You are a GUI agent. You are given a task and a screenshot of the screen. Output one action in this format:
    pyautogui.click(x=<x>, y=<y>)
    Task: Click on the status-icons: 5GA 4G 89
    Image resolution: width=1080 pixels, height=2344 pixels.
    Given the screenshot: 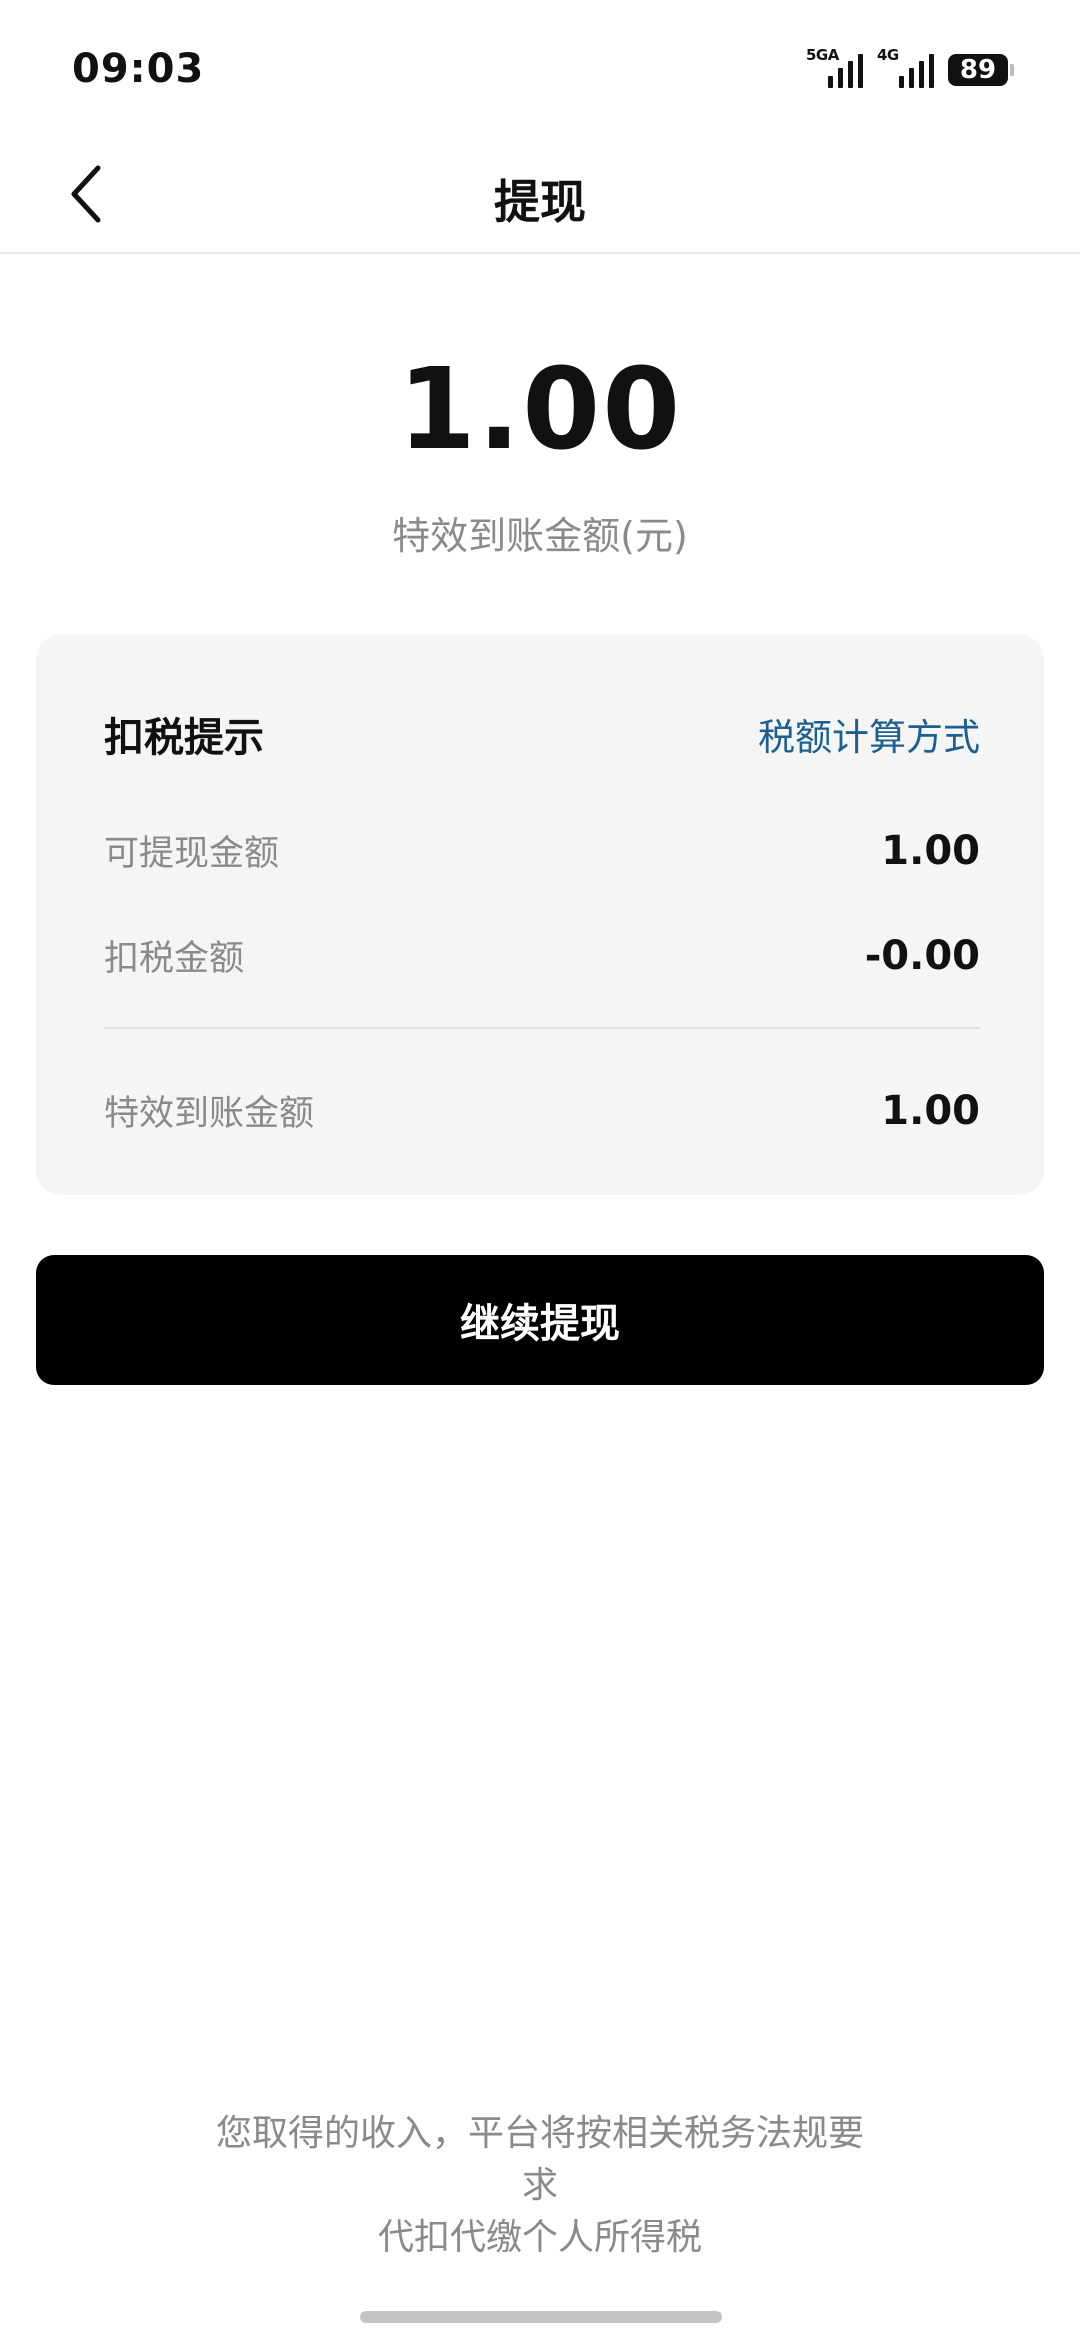 What is the action you would take?
    pyautogui.click(x=910, y=67)
    